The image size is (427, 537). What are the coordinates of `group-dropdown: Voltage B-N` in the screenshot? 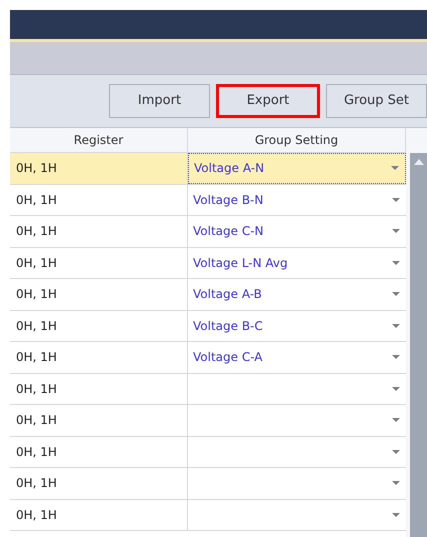 It's located at (297, 199).